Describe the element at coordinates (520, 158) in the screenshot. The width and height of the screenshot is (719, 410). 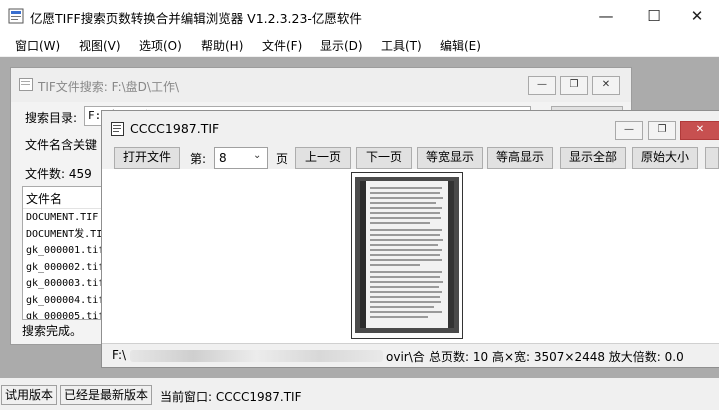
I see `fit-height-button: 等高显示` at that location.